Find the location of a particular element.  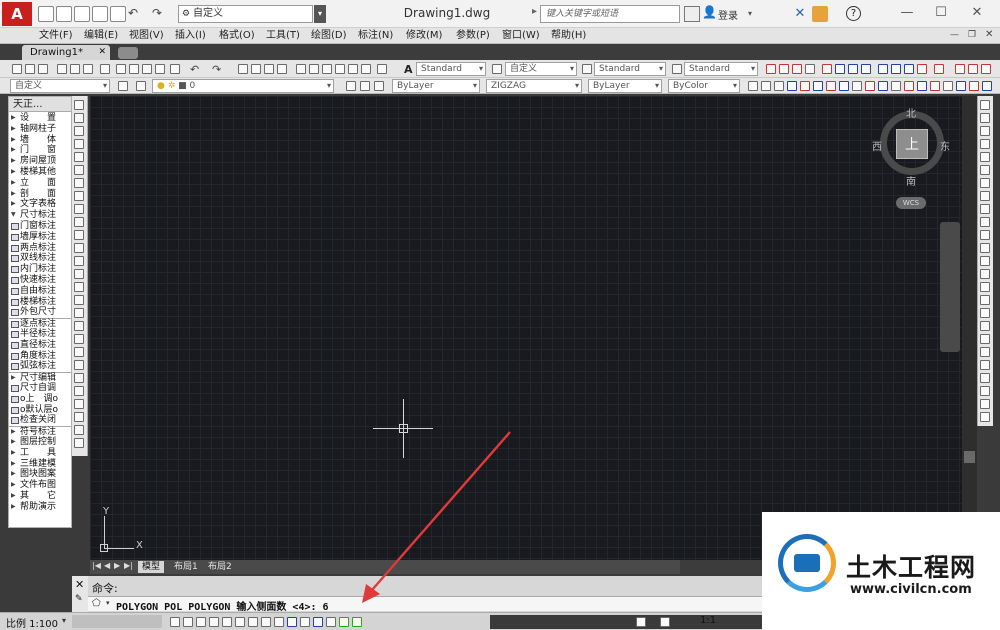

zoom-realtime-icon is located at coordinates (256, 69).